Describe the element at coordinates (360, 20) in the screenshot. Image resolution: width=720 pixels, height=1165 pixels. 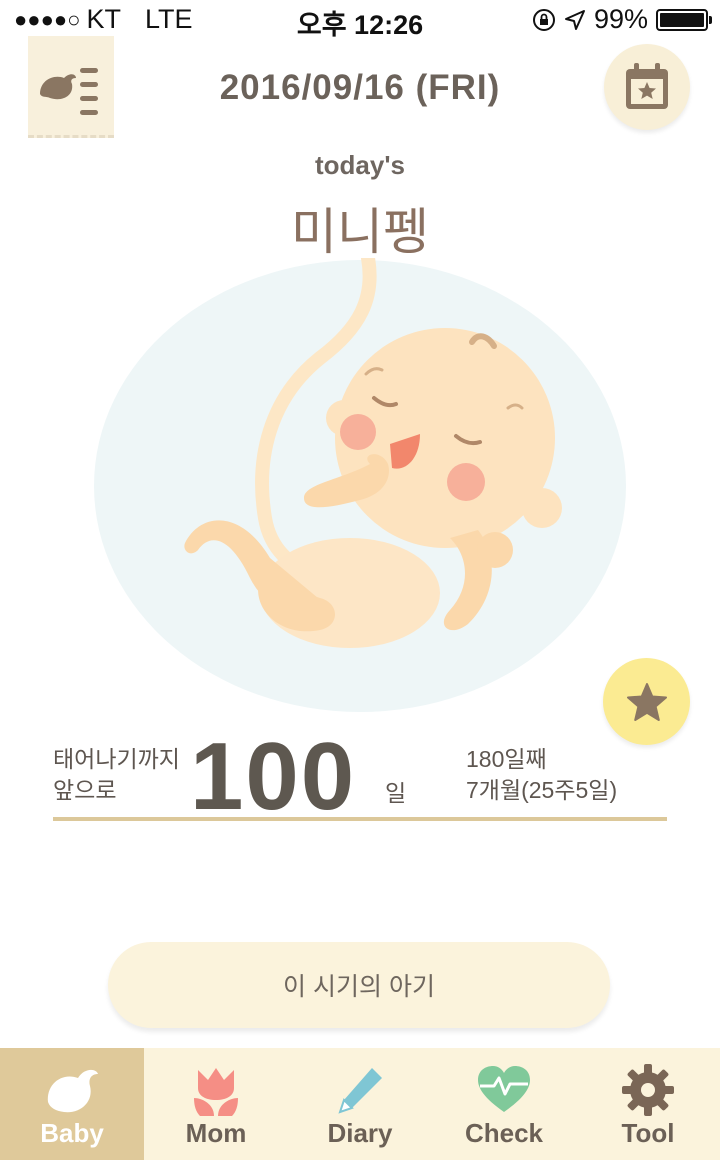
I see `status-bar: ●●●●○ KT LTE 오후 12:26 99%` at that location.